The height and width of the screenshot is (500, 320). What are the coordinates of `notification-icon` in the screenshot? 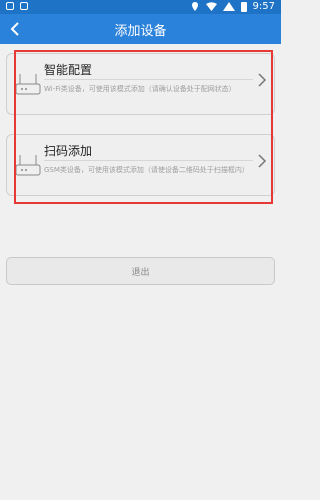 It's located at (10, 6).